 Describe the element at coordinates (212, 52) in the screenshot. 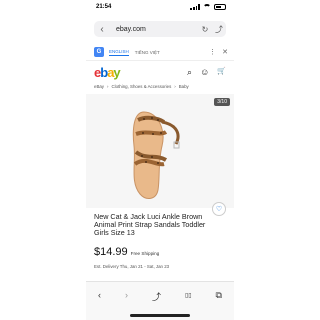

I see `more-icon: ⋮` at that location.